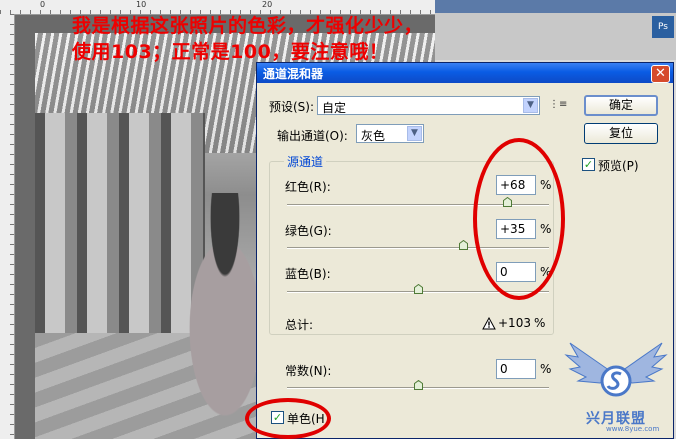  What do you see at coordinates (621, 133) in the screenshot?
I see `reset-button: 复位` at bounding box center [621, 133].